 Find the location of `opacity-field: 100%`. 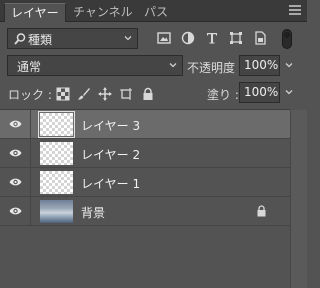

opacity-field: 100% is located at coordinates (259, 65).